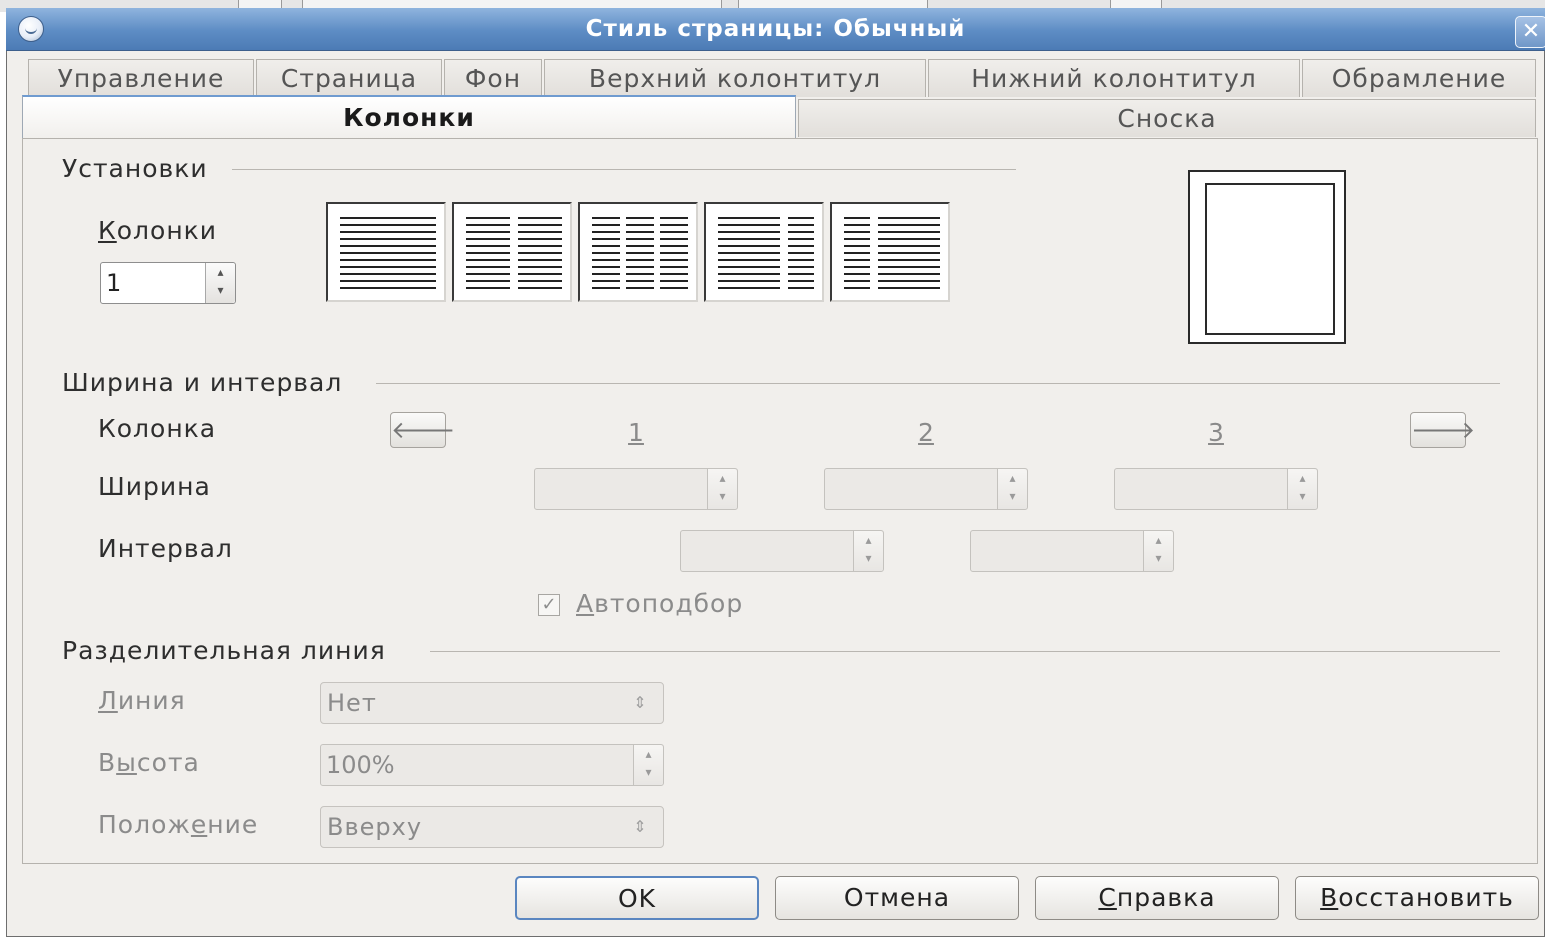 The height and width of the screenshot is (937, 1545). I want to click on tab-background: Фон, so click(493, 78).